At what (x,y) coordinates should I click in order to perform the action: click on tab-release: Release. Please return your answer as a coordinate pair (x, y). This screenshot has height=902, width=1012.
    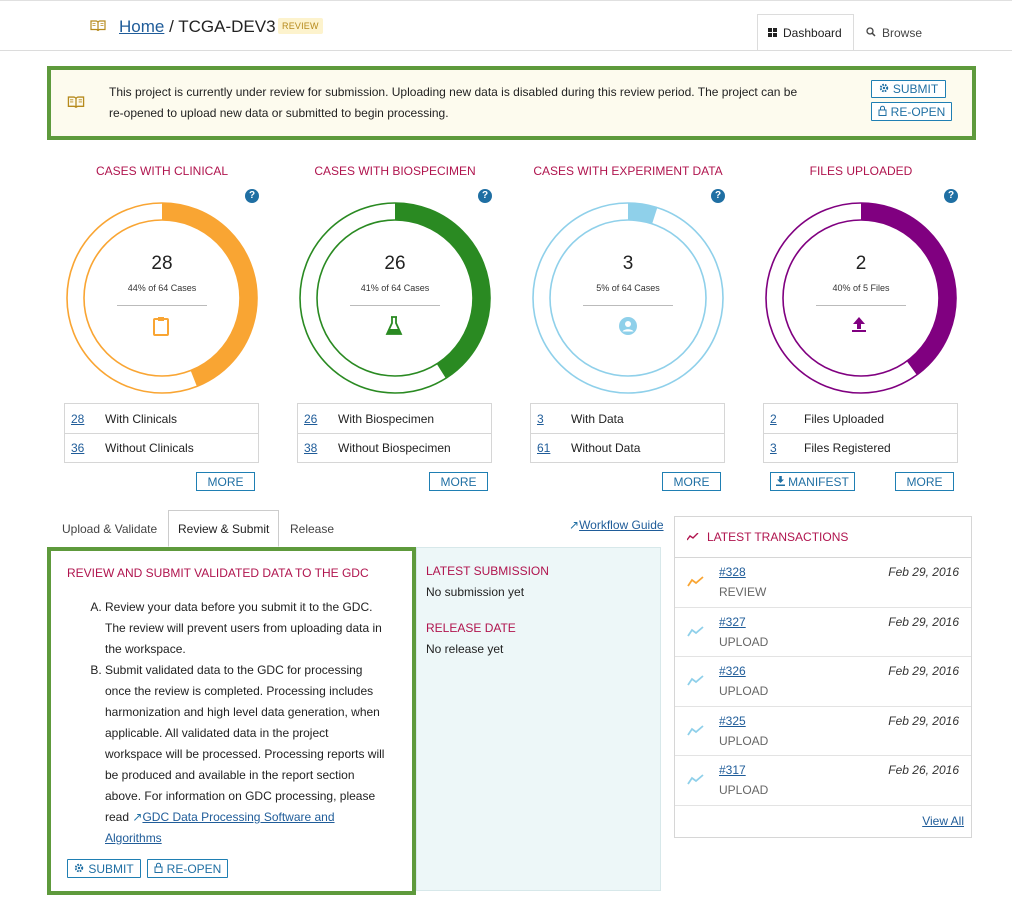
    Looking at the image, I should click on (312, 528).